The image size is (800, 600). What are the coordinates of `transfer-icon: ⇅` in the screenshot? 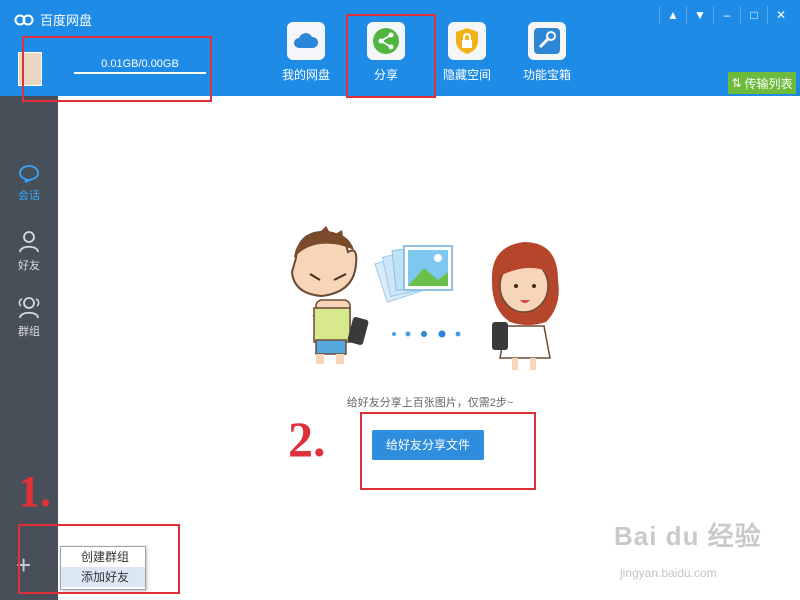 It's located at (736, 83).